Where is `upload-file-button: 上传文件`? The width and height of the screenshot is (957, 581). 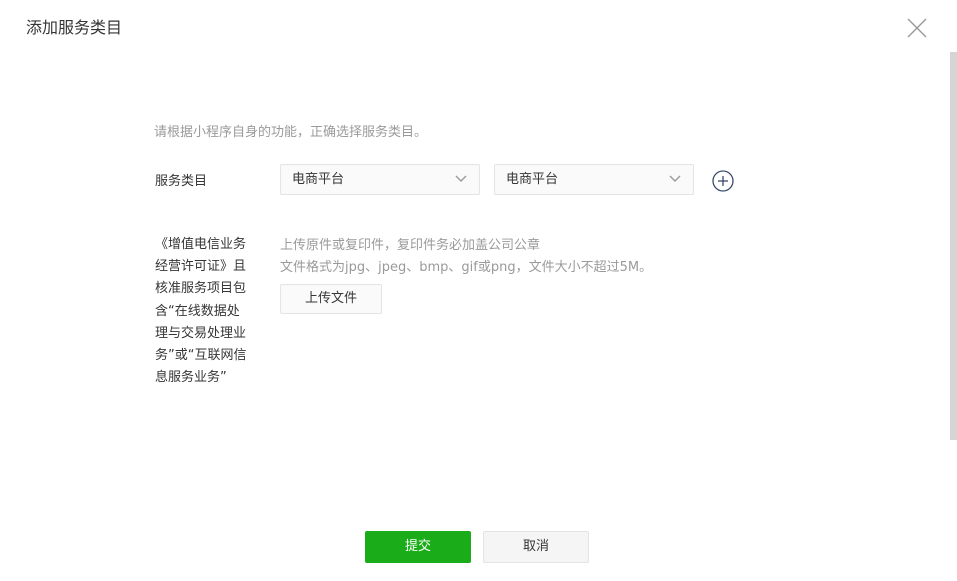 upload-file-button: 上传文件 is located at coordinates (331, 299).